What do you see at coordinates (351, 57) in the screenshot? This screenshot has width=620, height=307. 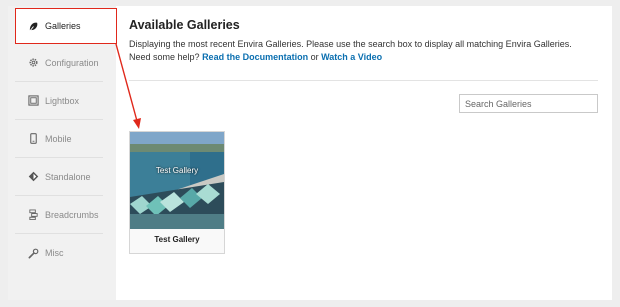 I see `video-link: Watch a Video` at bounding box center [351, 57].